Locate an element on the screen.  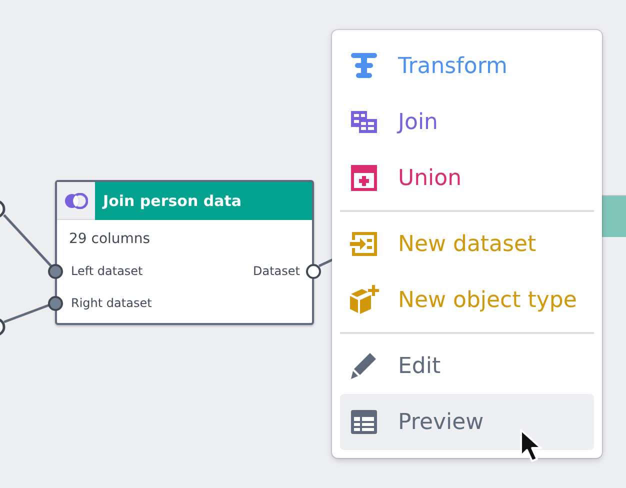
port-label: Left dataset is located at coordinates (107, 271).